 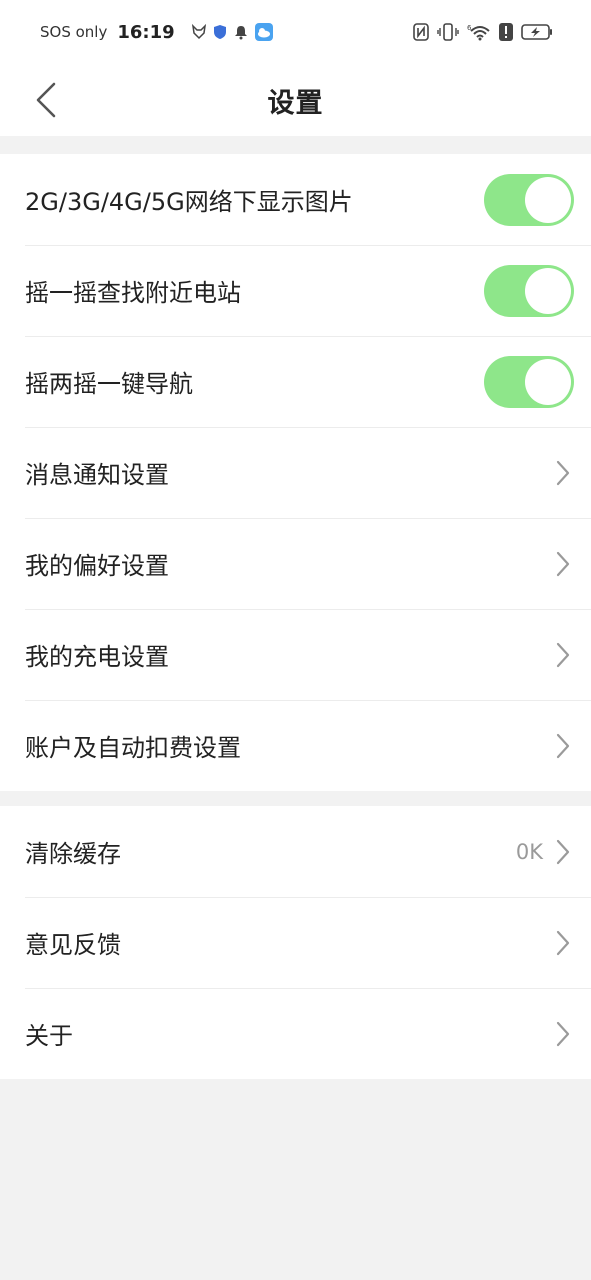 I want to click on setting-row-show-images: 2G/3G/4G/5G网络下显示图片, so click(x=295, y=199).